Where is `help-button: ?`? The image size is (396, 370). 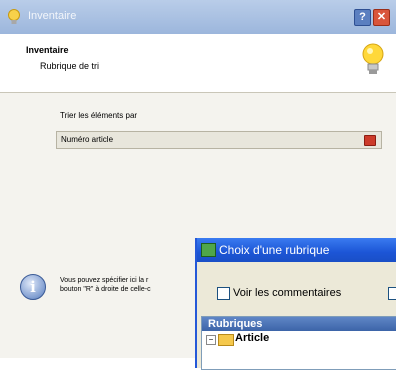
help-button: ? is located at coordinates (362, 17).